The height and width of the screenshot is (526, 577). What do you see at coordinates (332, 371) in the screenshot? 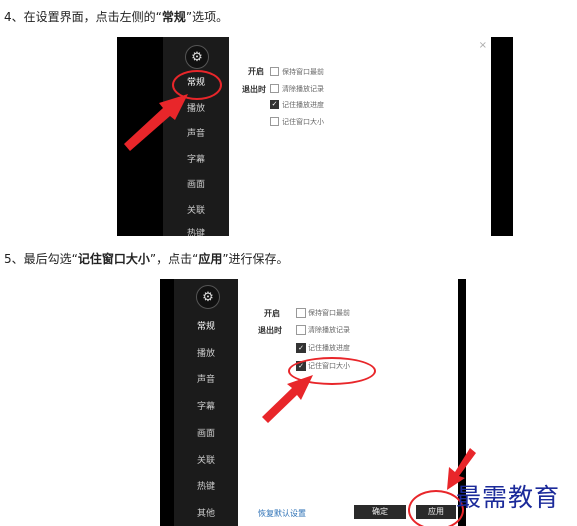
I see `highlight-oval-remember-size` at bounding box center [332, 371].